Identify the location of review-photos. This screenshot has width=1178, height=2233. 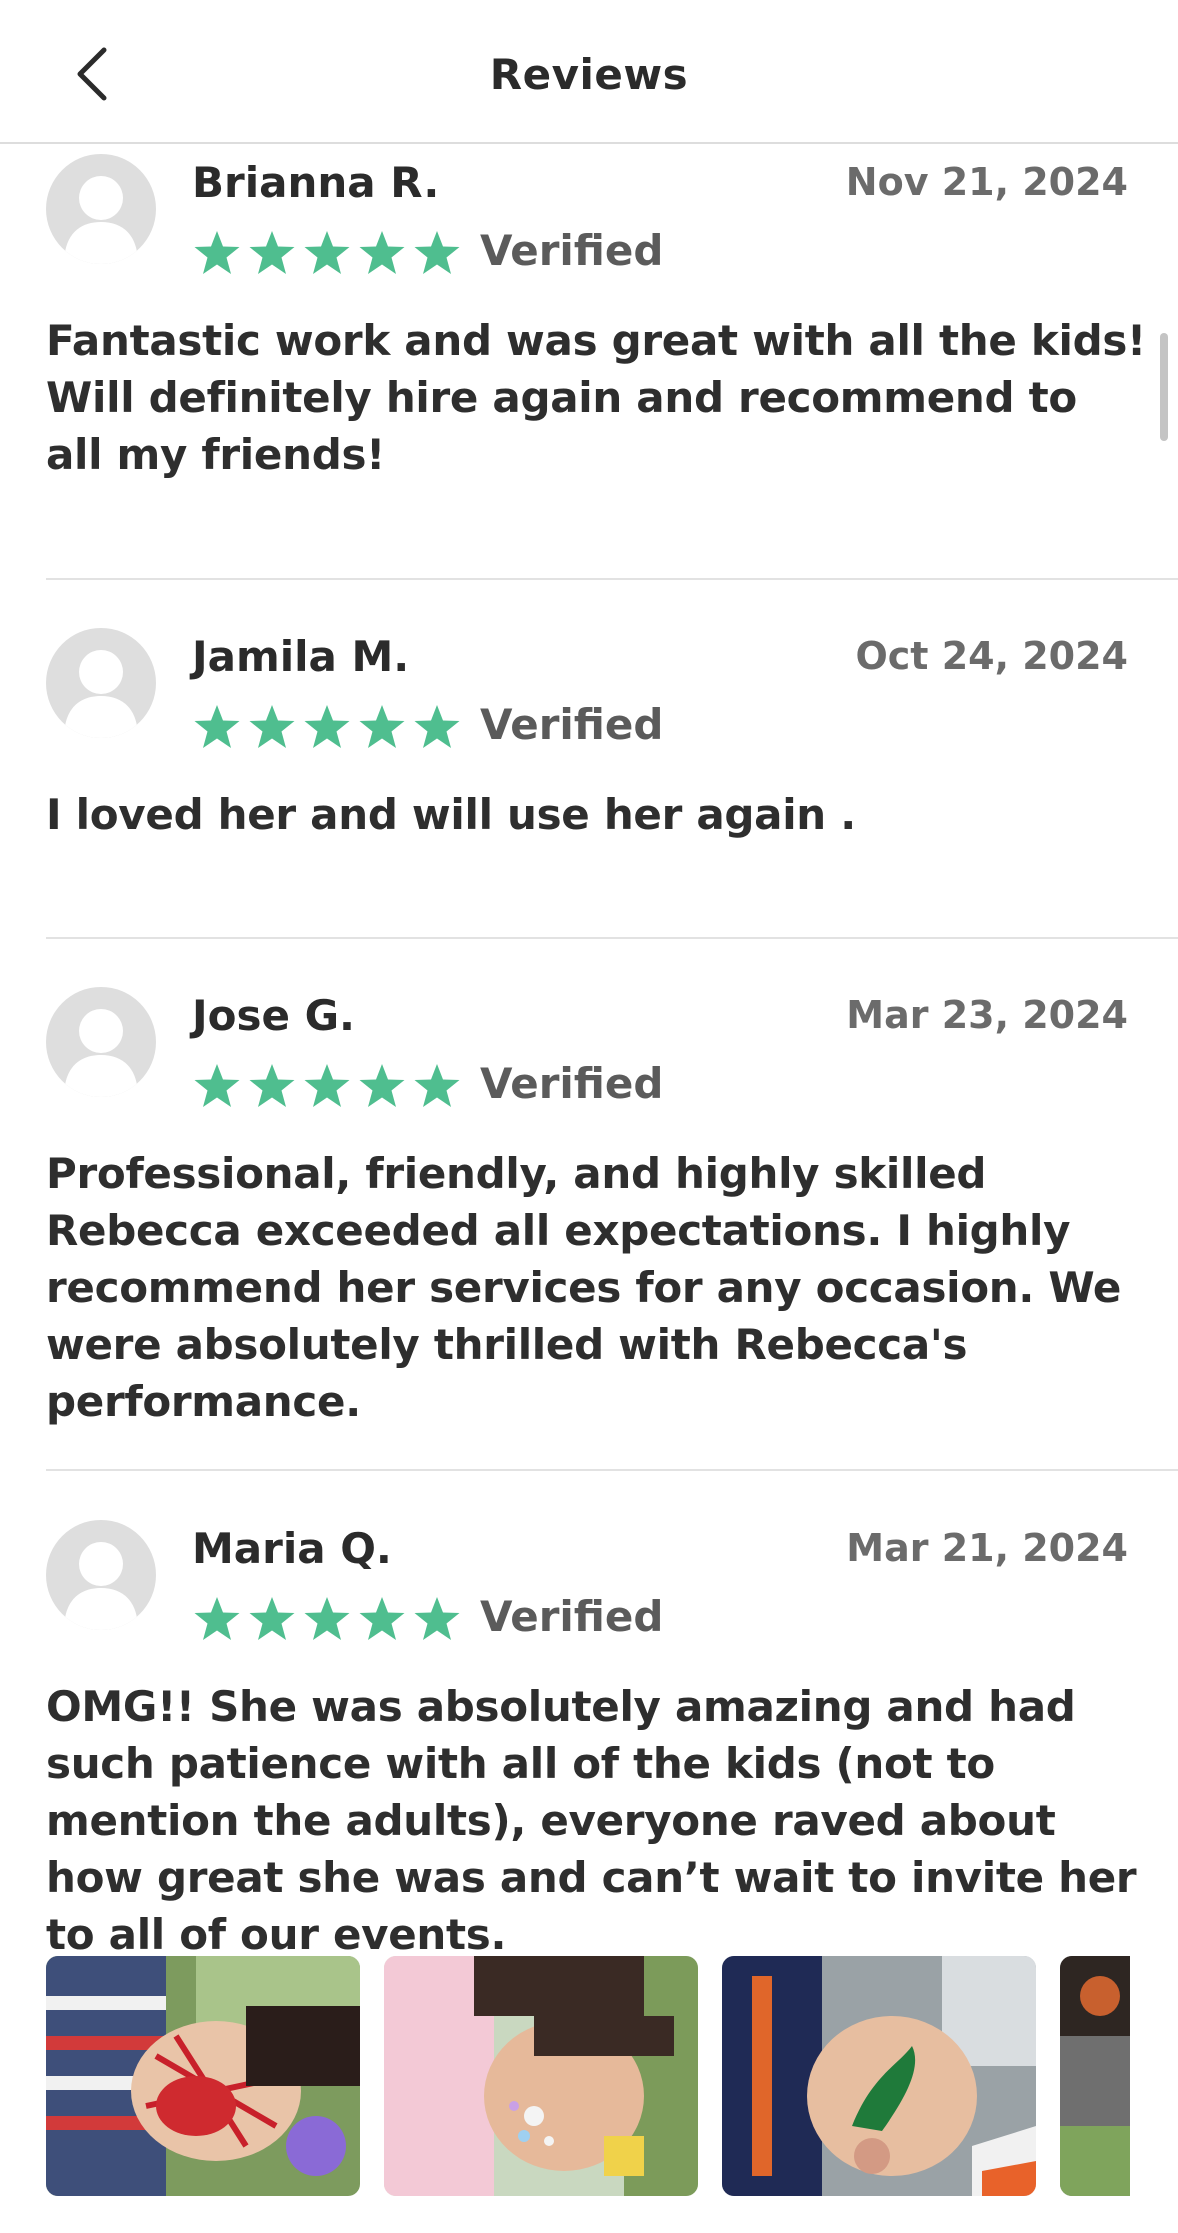
(588, 2076).